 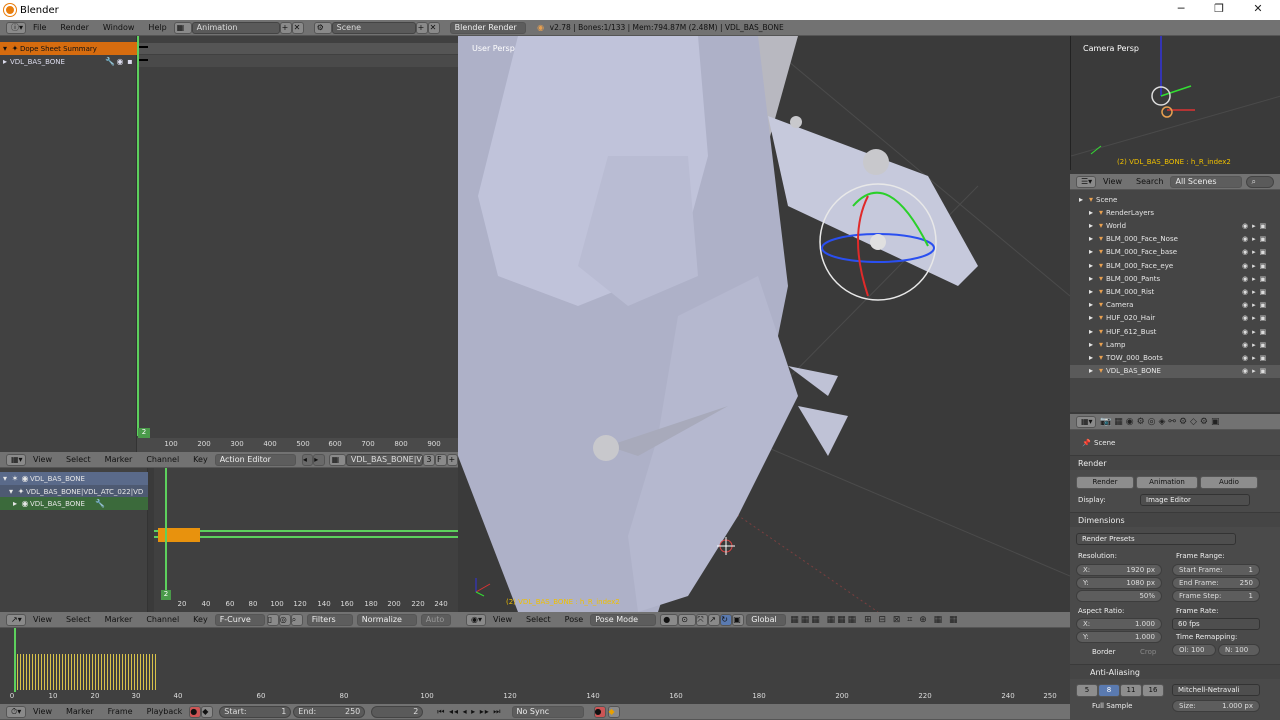 I want to click on end-frame-field: End: 250, so click(x=329, y=711).